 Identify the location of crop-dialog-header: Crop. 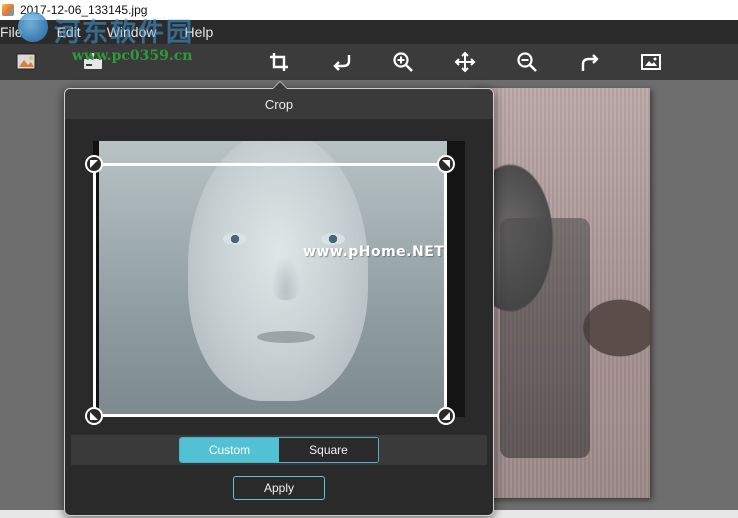
(279, 104).